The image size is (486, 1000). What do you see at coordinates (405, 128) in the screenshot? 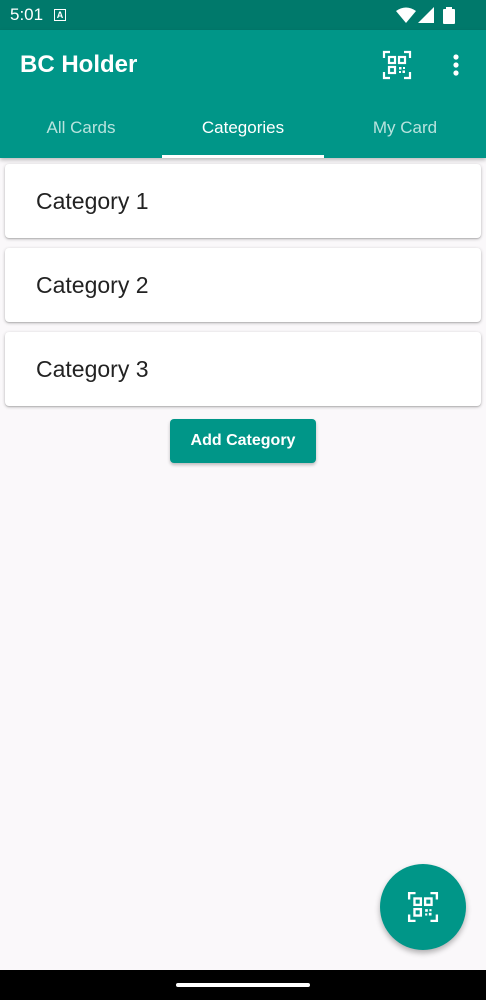
I see `tab-my-card: My Card` at bounding box center [405, 128].